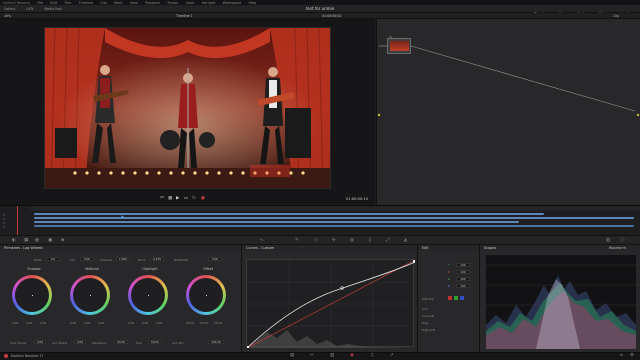 The width and height of the screenshot is (640, 360). What do you see at coordinates (178, 343) in the screenshot?
I see `lum-mix-label: Lum Mix` at bounding box center [178, 343].